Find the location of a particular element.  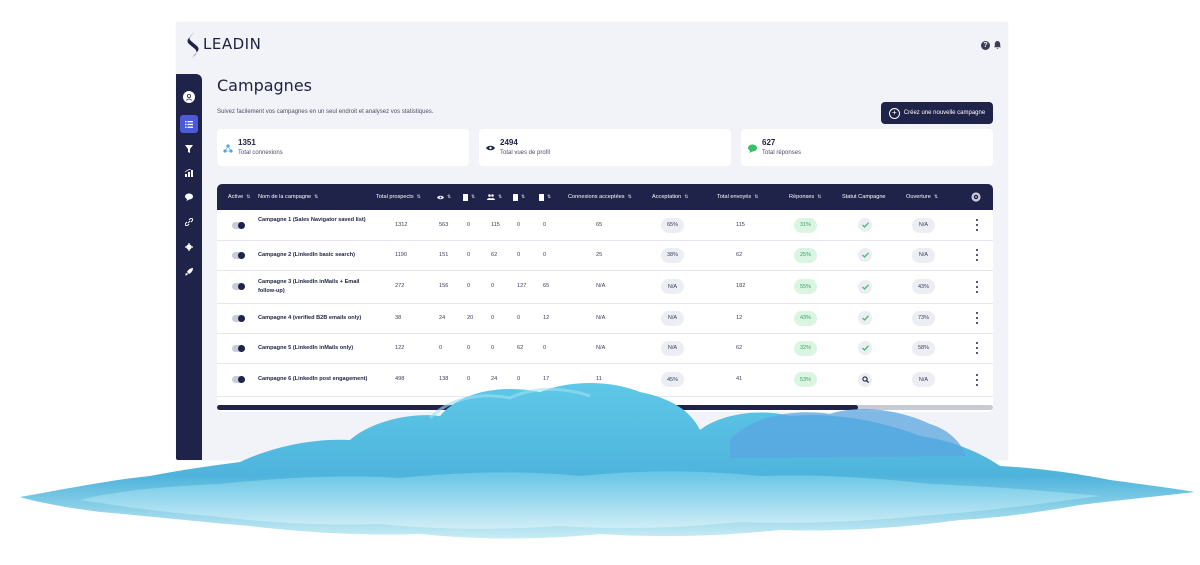

total-prospects: 498 is located at coordinates (400, 379).